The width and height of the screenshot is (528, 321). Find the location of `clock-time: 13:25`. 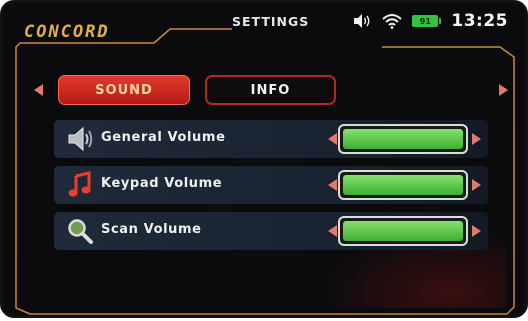

clock-time: 13:25 is located at coordinates (479, 21).